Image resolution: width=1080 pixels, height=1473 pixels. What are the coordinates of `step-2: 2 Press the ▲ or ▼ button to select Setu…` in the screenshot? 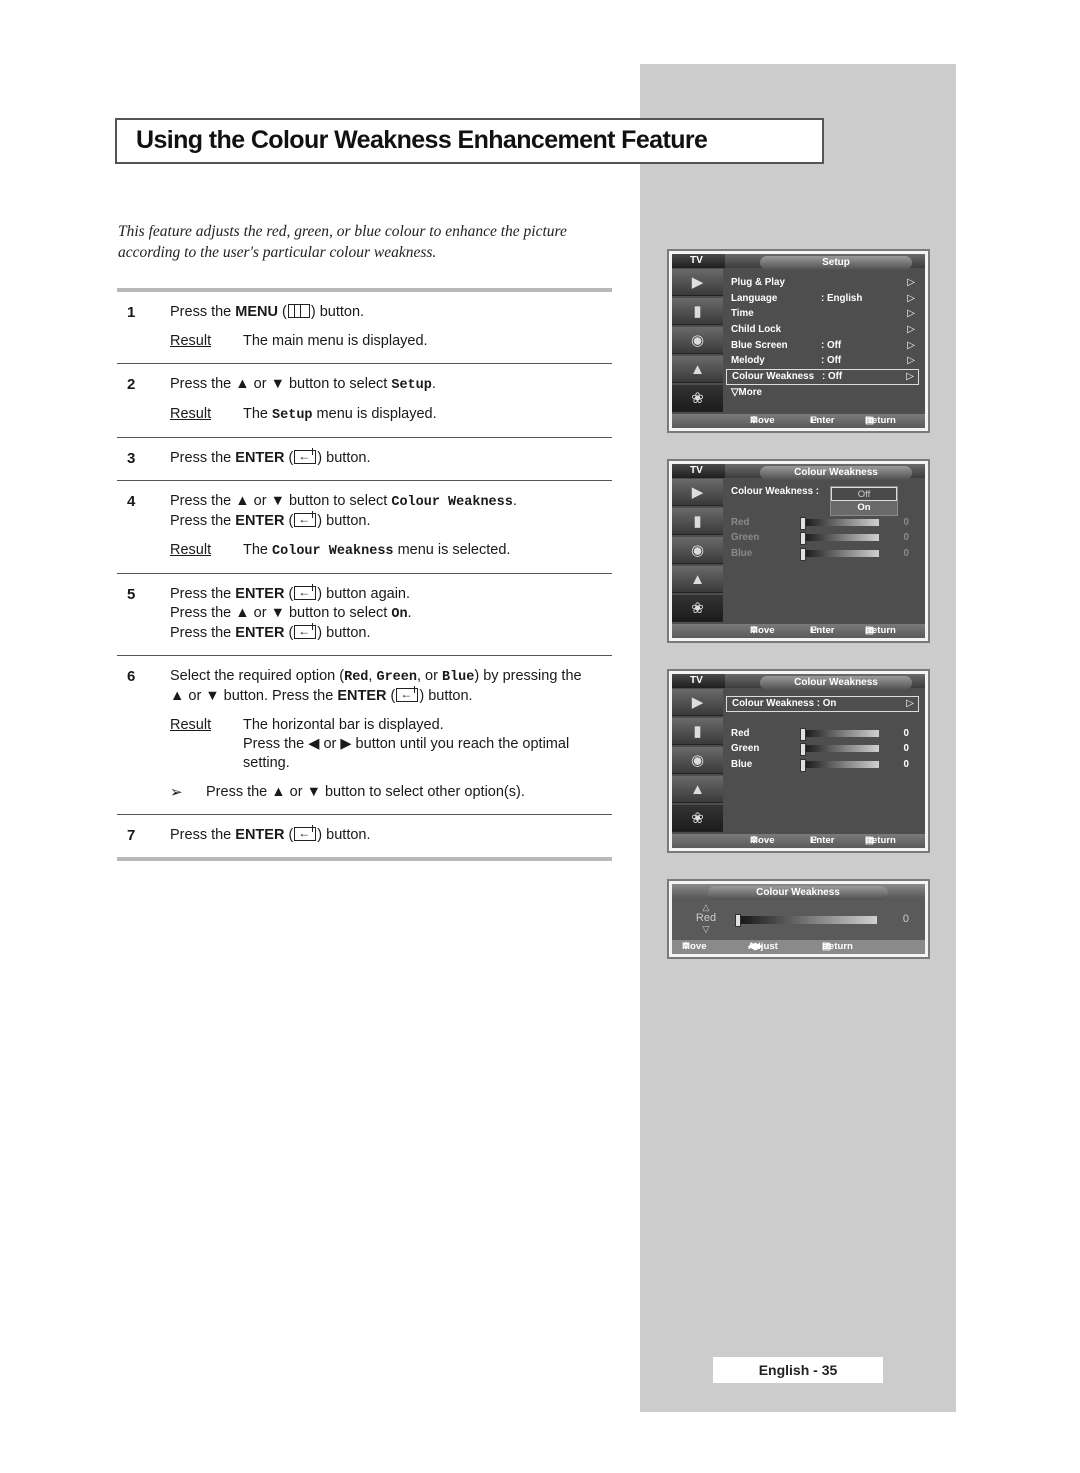 It's located at (282, 399).